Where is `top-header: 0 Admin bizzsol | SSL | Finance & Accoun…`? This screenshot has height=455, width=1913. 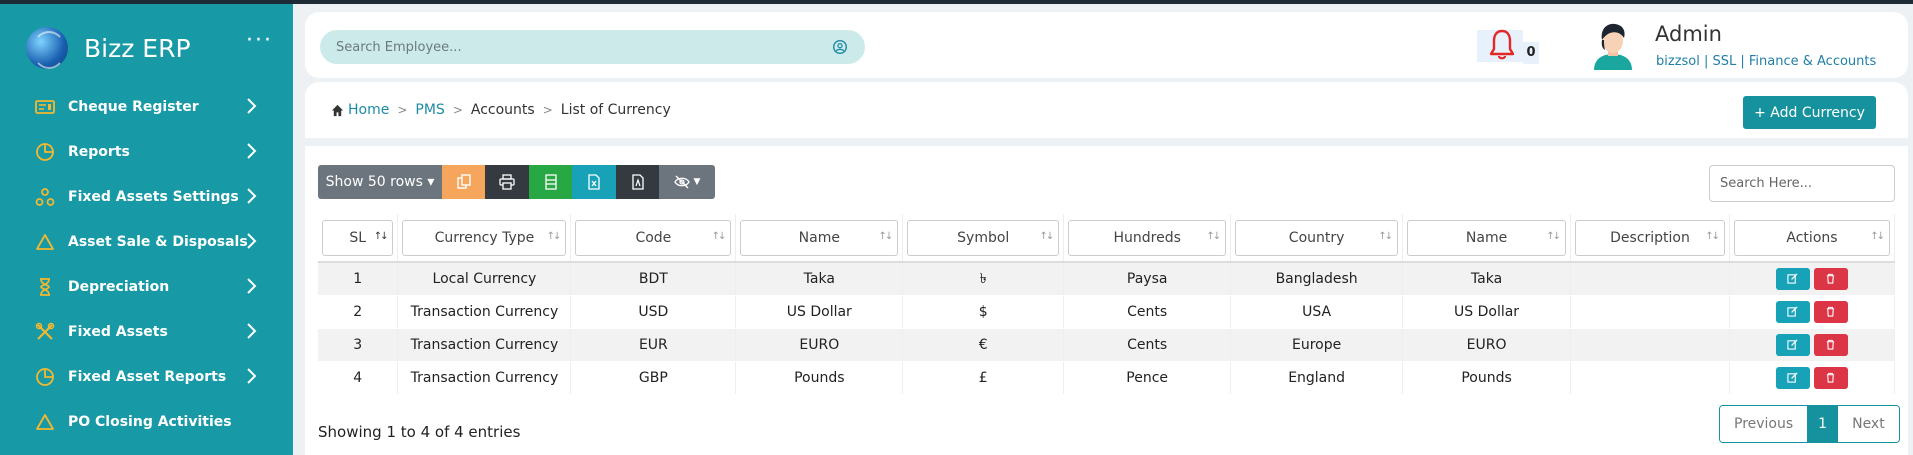
top-header: 0 Admin bizzsol | SSL | Finance & Accoun… is located at coordinates (1106, 45).